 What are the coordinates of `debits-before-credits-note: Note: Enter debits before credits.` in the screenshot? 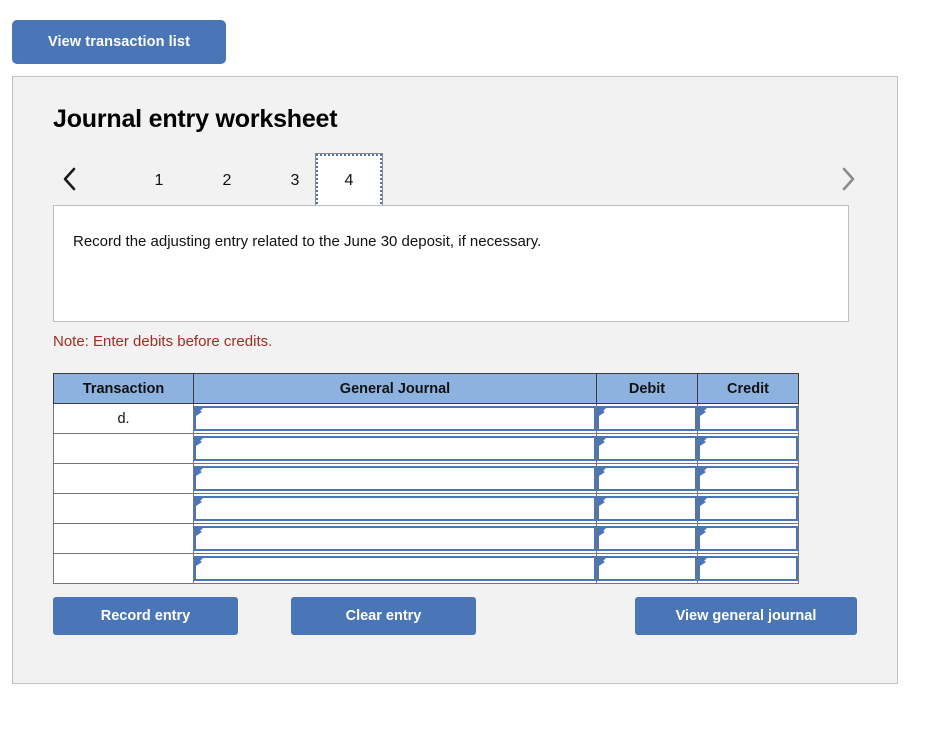 It's located at (163, 341).